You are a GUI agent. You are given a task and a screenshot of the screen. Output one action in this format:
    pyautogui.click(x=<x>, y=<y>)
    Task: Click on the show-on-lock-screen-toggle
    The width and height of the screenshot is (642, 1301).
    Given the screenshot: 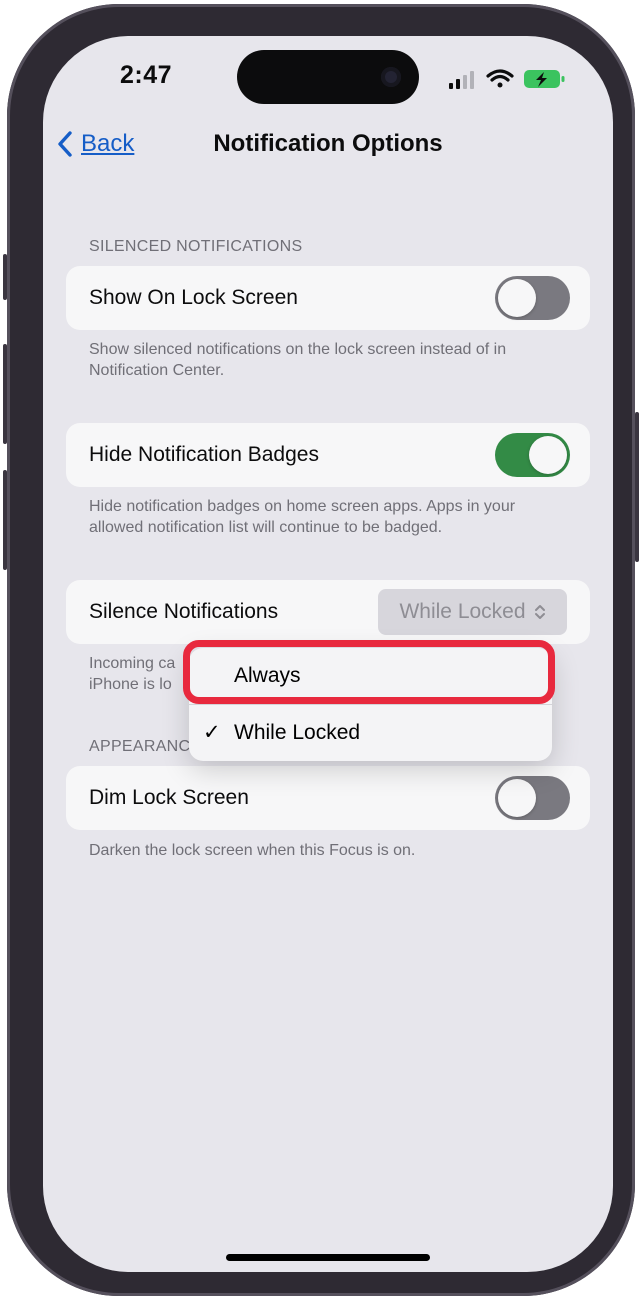 What is the action you would take?
    pyautogui.click(x=532, y=298)
    